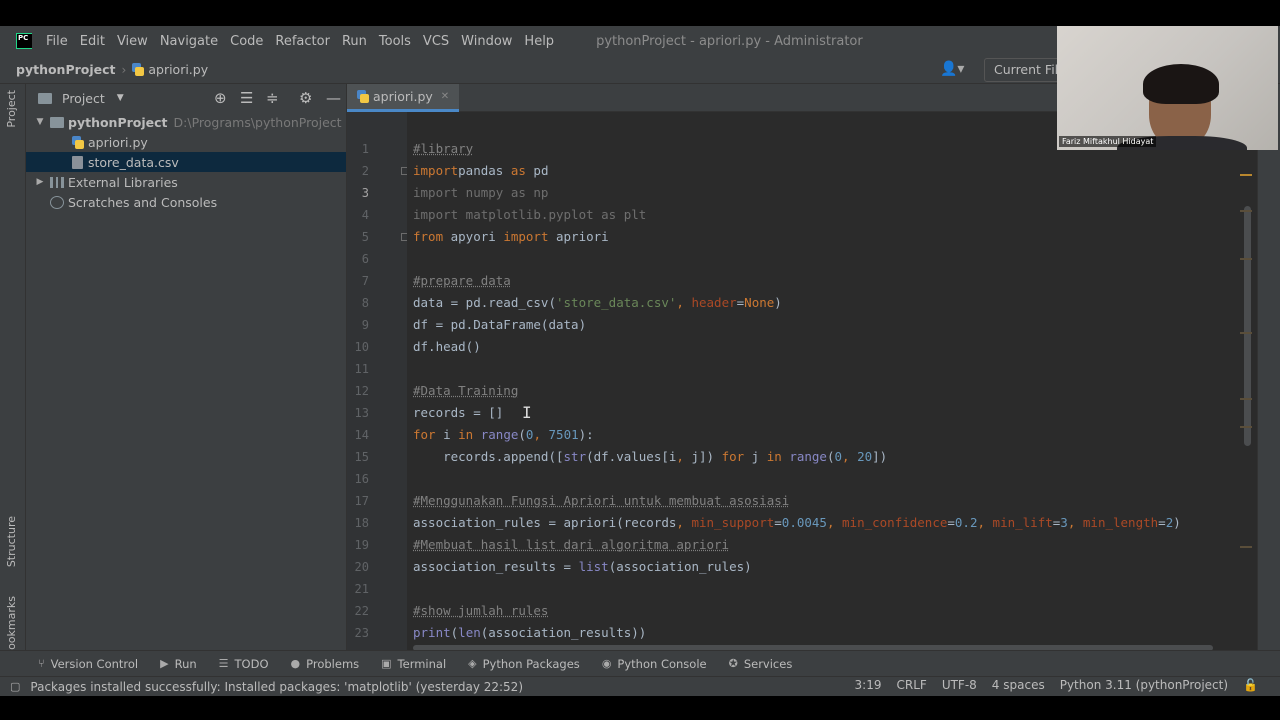 This screenshot has width=1280, height=720. What do you see at coordinates (361, 457) in the screenshot?
I see `line-number: 15` at bounding box center [361, 457].